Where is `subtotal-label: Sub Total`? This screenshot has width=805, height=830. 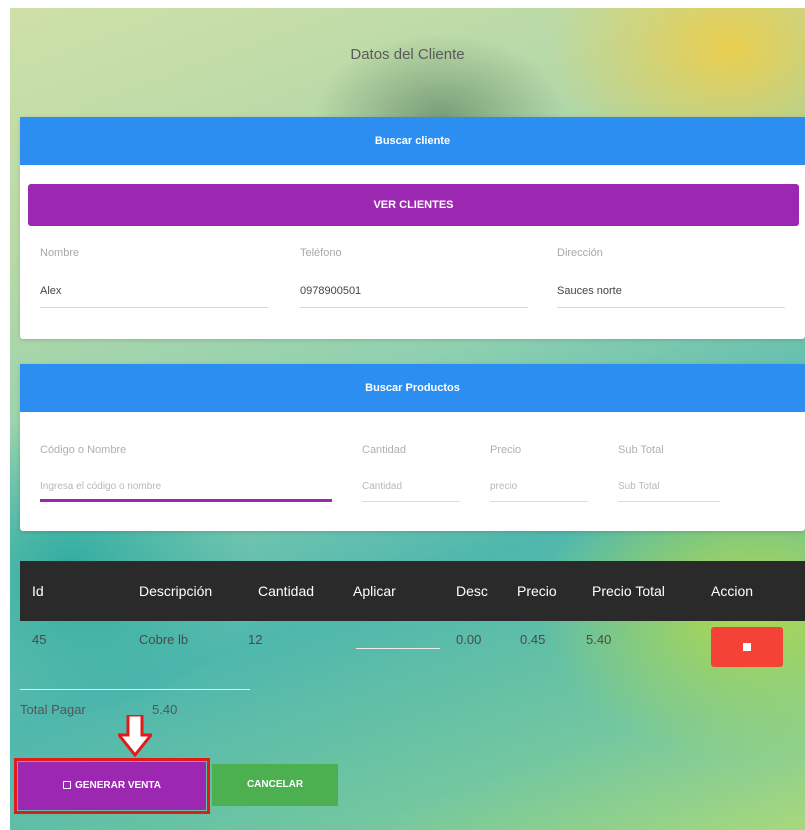 subtotal-label: Sub Total is located at coordinates (641, 450).